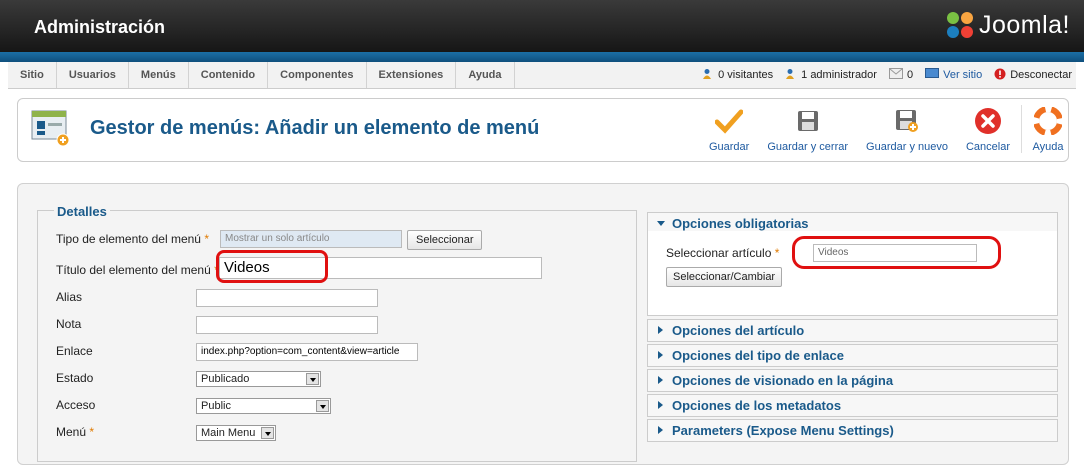 The width and height of the screenshot is (1084, 465). I want to click on save-label: Guardar, so click(729, 147).